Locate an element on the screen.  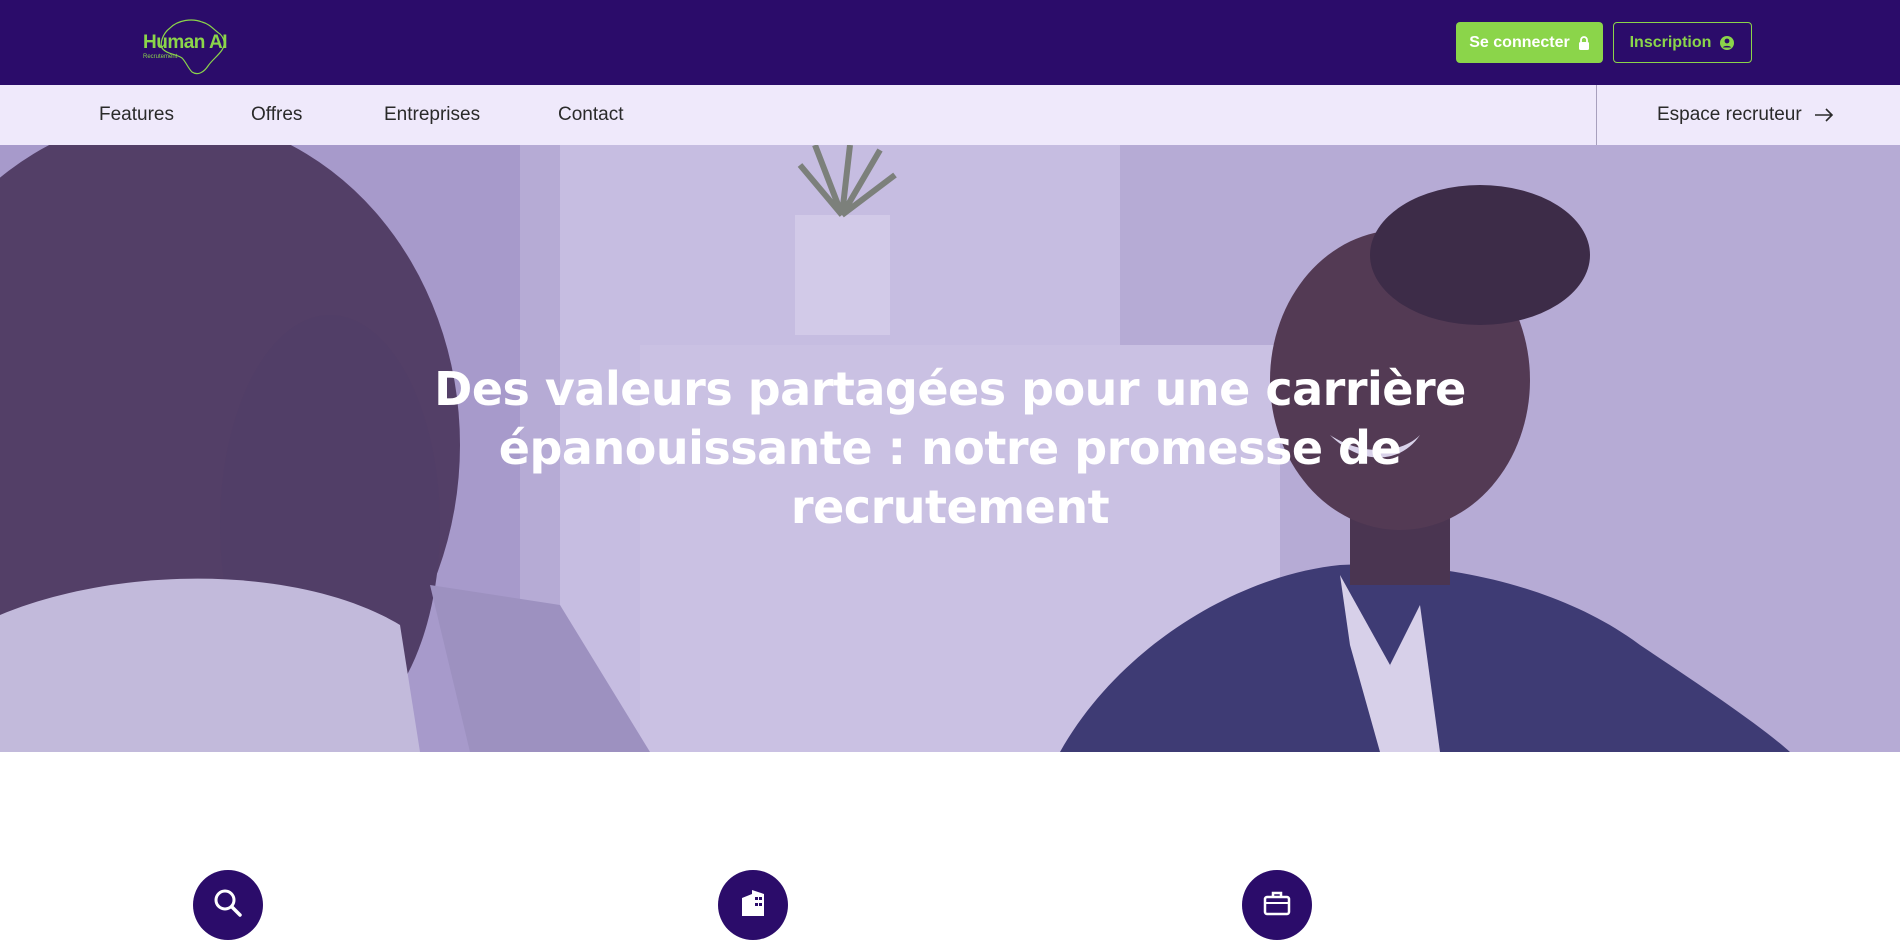
feature-briefcase-circle is located at coordinates (1277, 905).